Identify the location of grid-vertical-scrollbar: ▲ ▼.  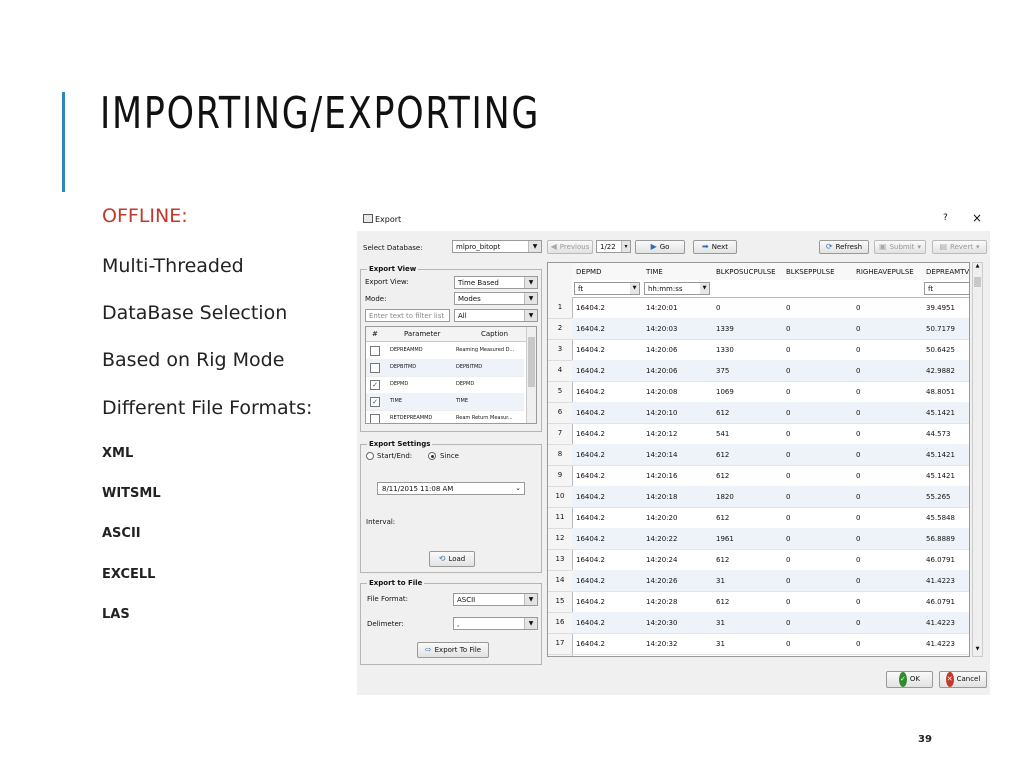
(977, 459).